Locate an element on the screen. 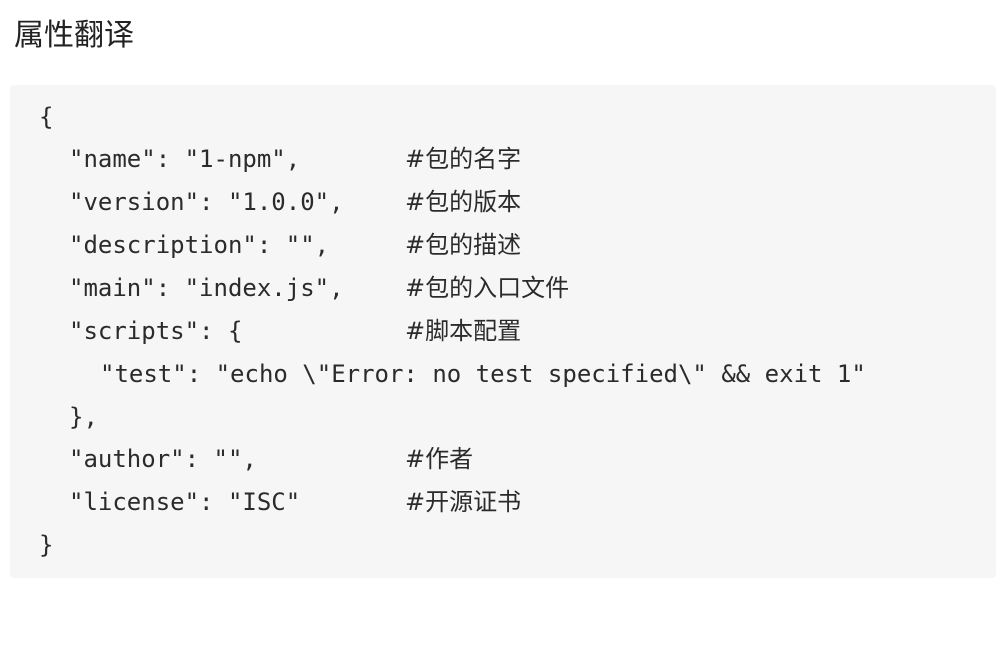  code-line-description: "description": "", #包的描述 is located at coordinates (265, 245).